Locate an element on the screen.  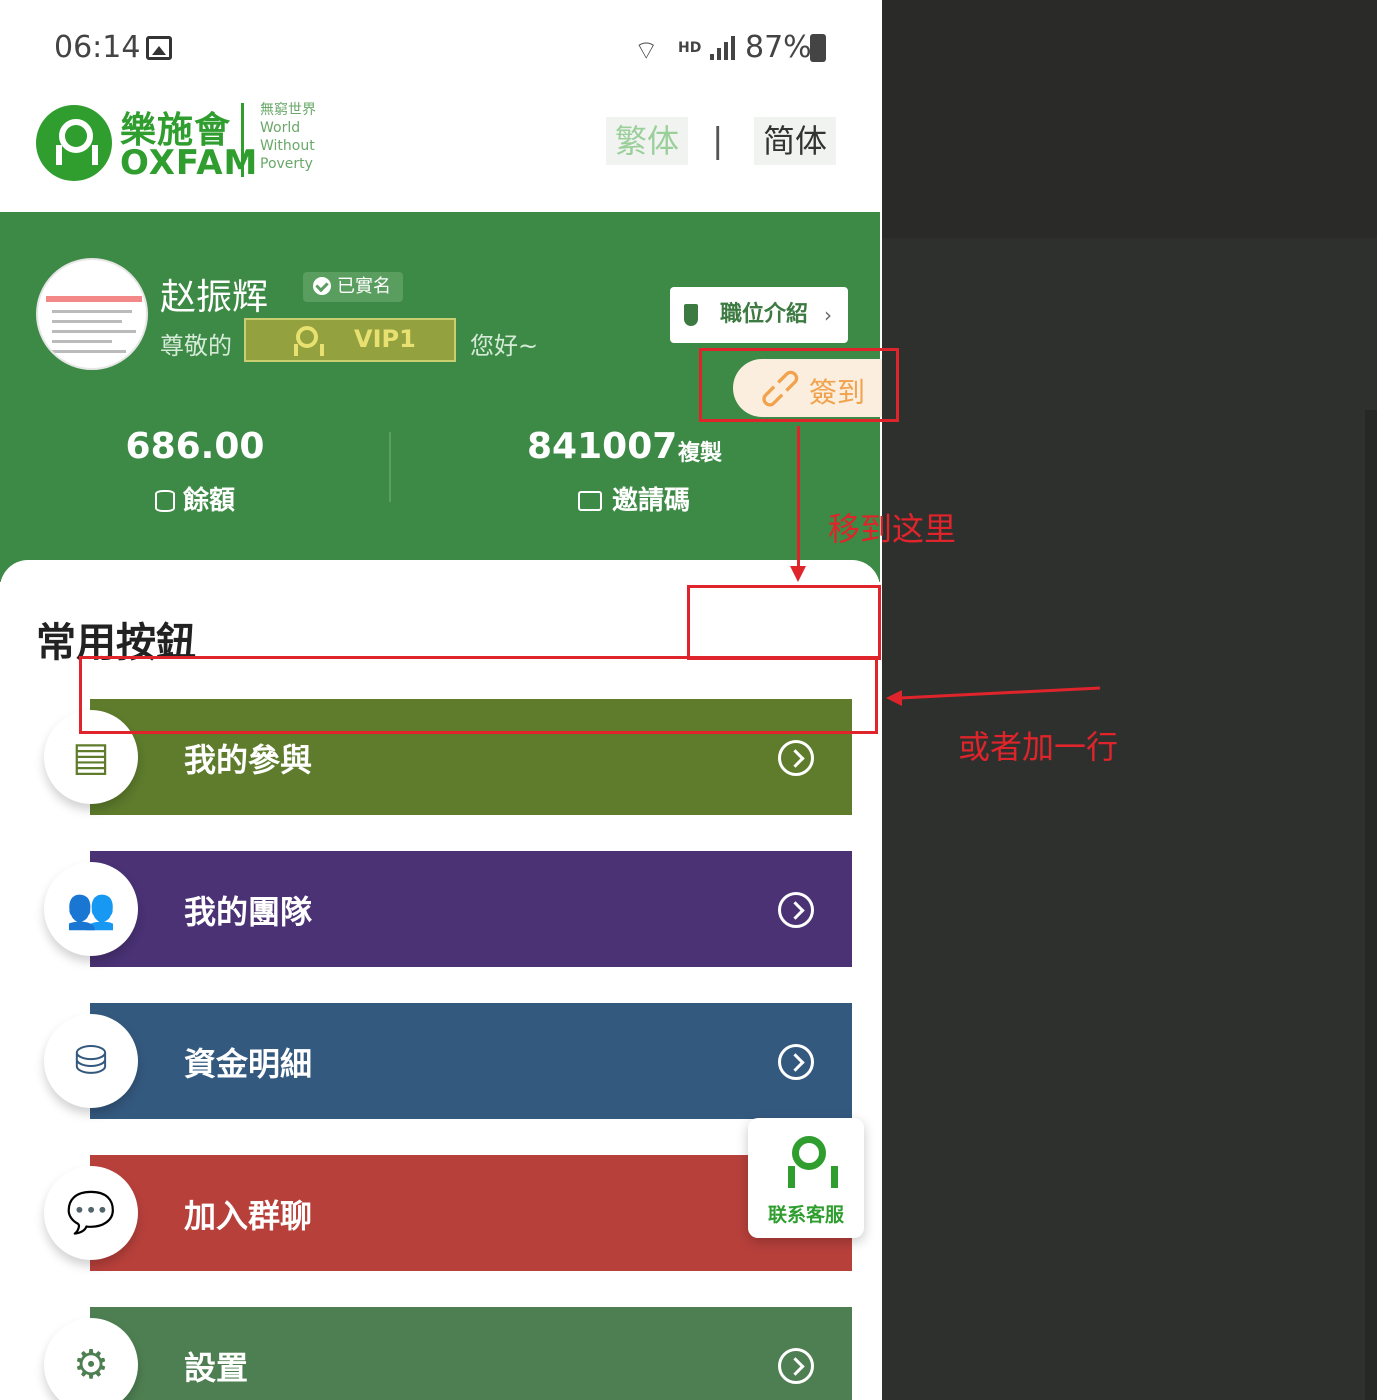
invite-label-row: 邀請碼 is located at coordinates (634, 498).